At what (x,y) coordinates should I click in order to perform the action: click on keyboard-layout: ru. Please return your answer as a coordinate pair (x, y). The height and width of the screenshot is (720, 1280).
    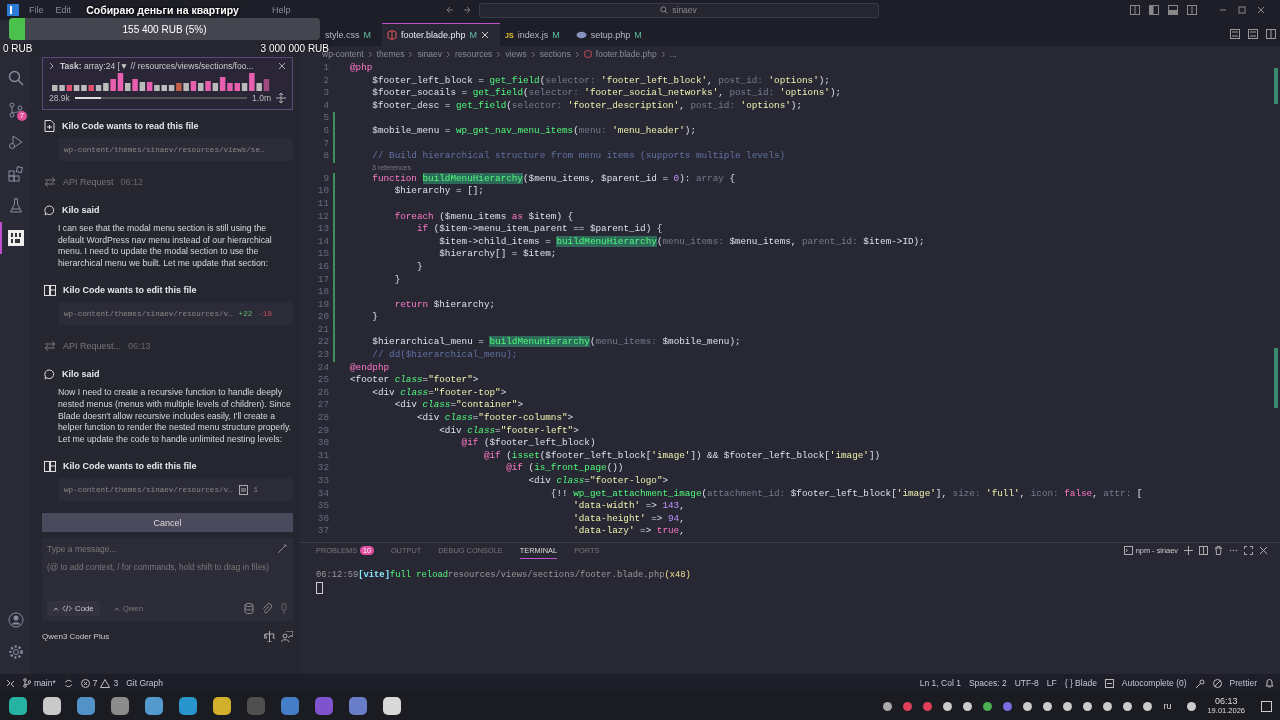
    Looking at the image, I should click on (1167, 706).